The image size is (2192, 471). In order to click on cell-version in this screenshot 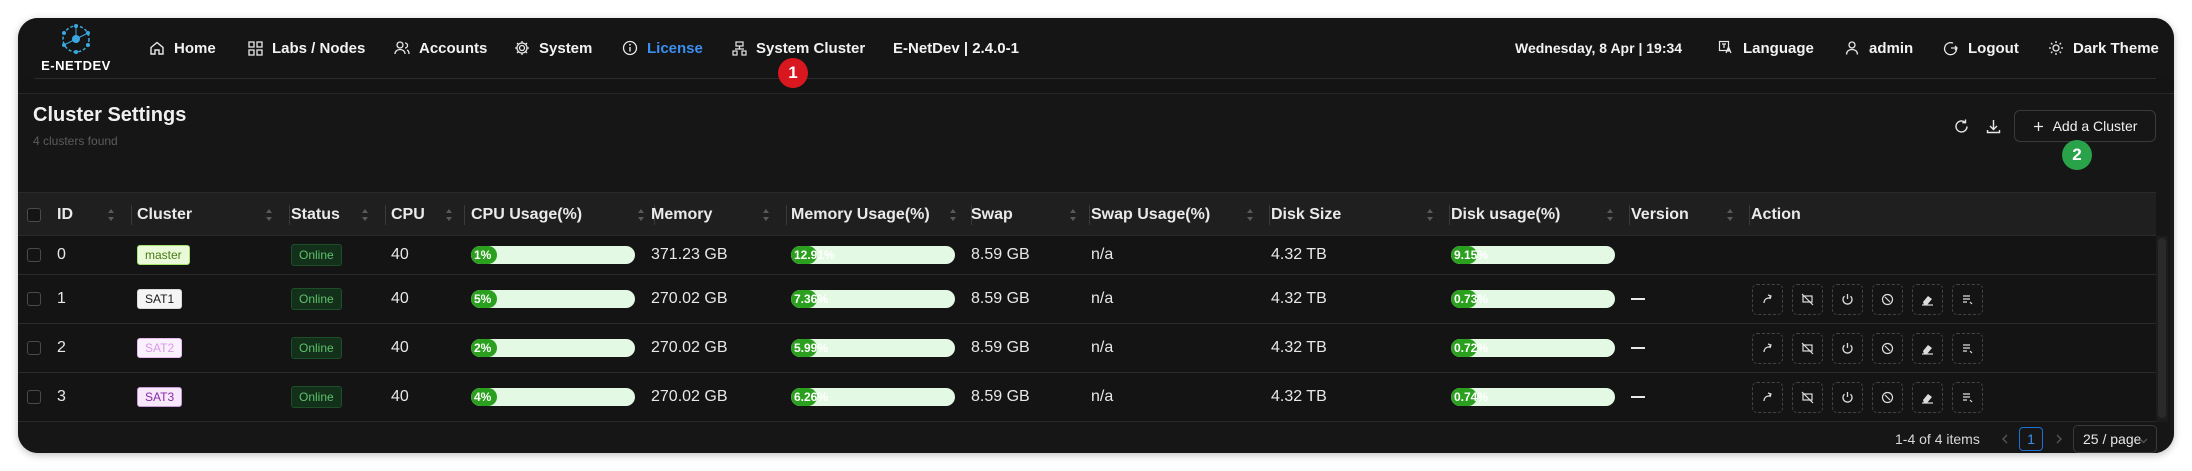, I will do `click(1638, 299)`.